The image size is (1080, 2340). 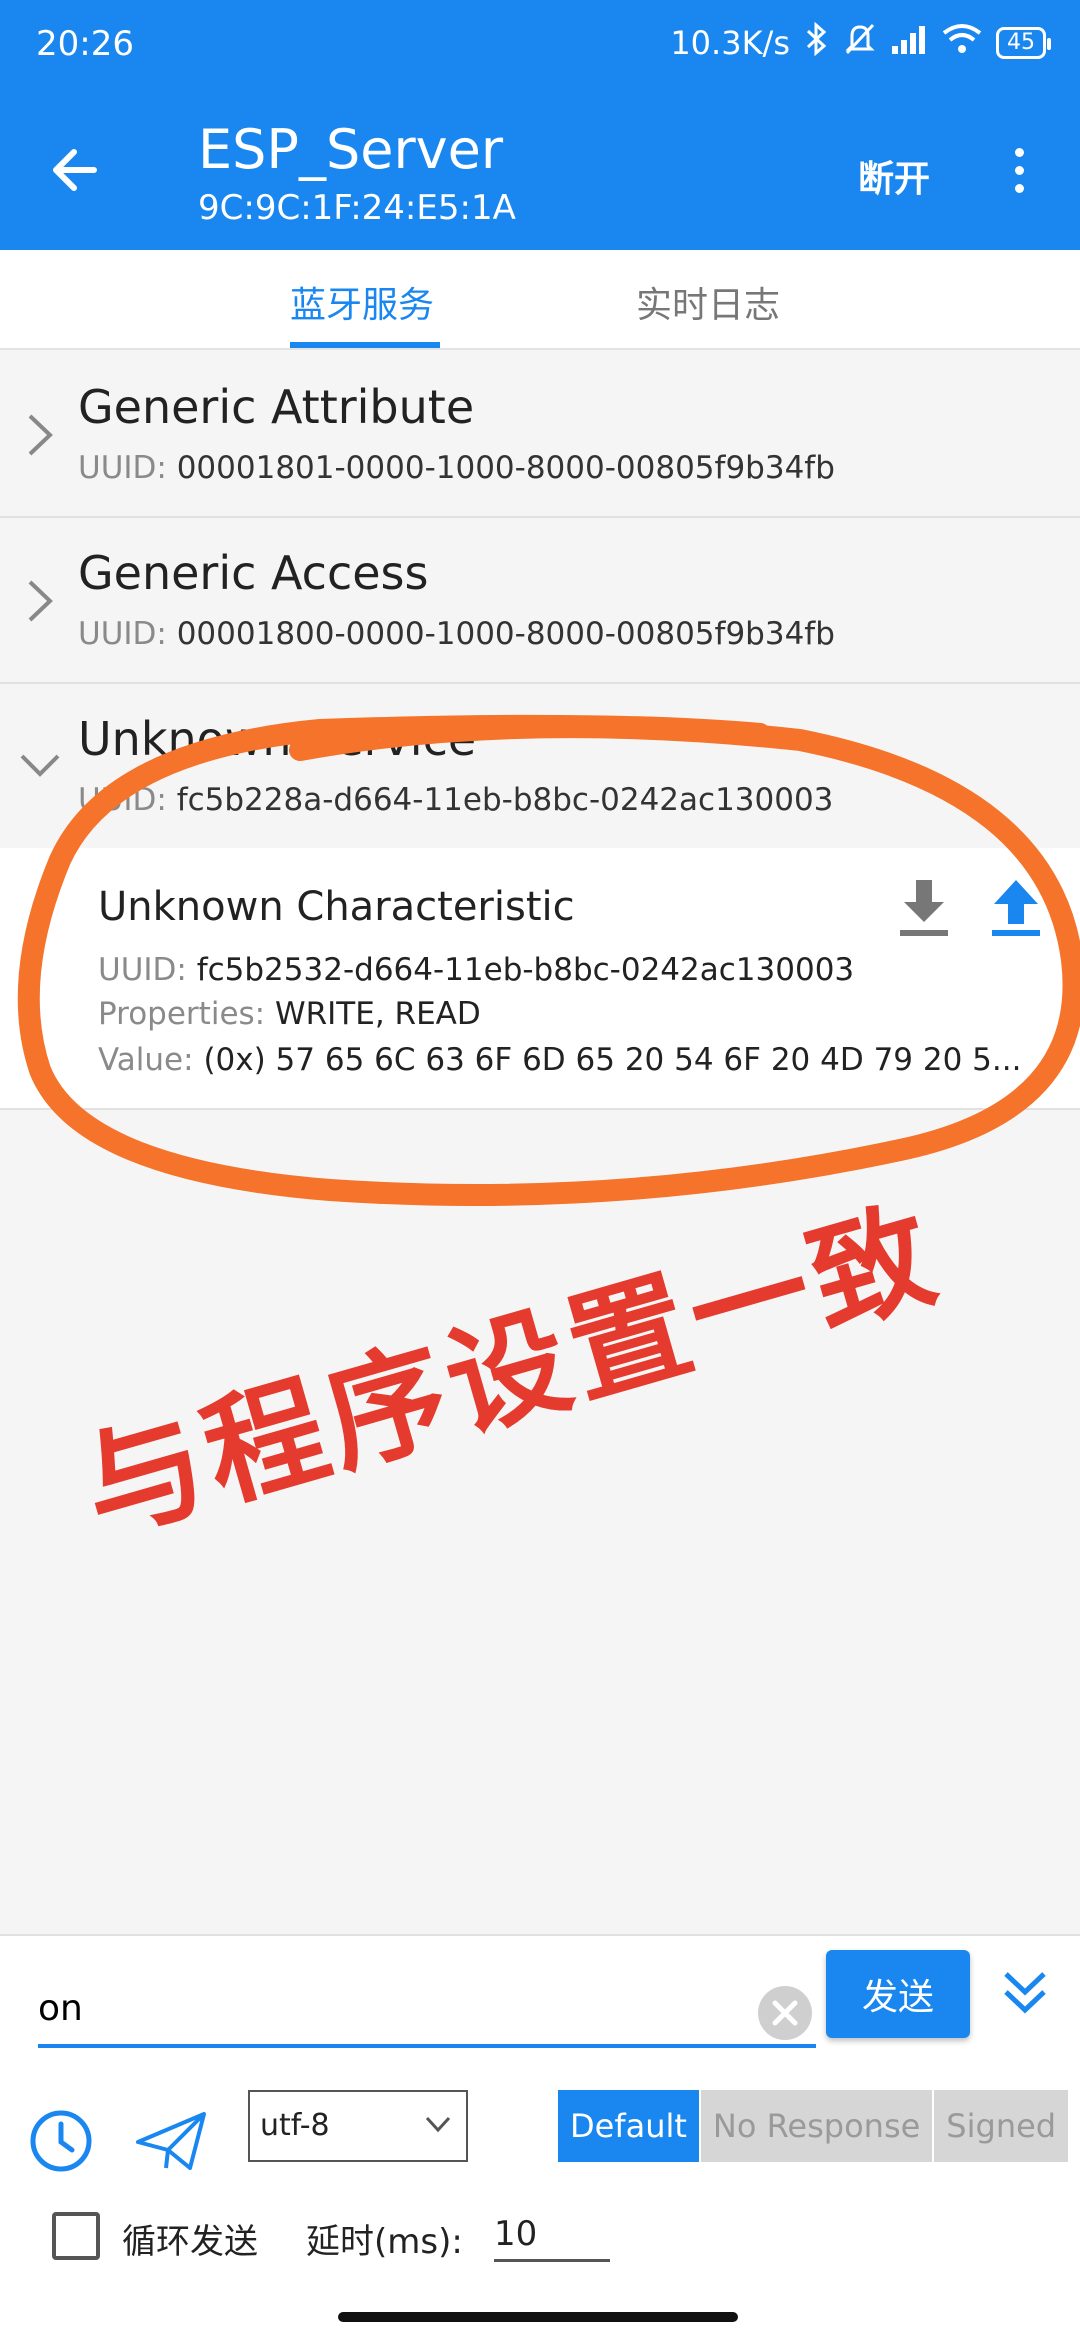 I want to click on properties-label: Properties:, so click(x=182, y=1014).